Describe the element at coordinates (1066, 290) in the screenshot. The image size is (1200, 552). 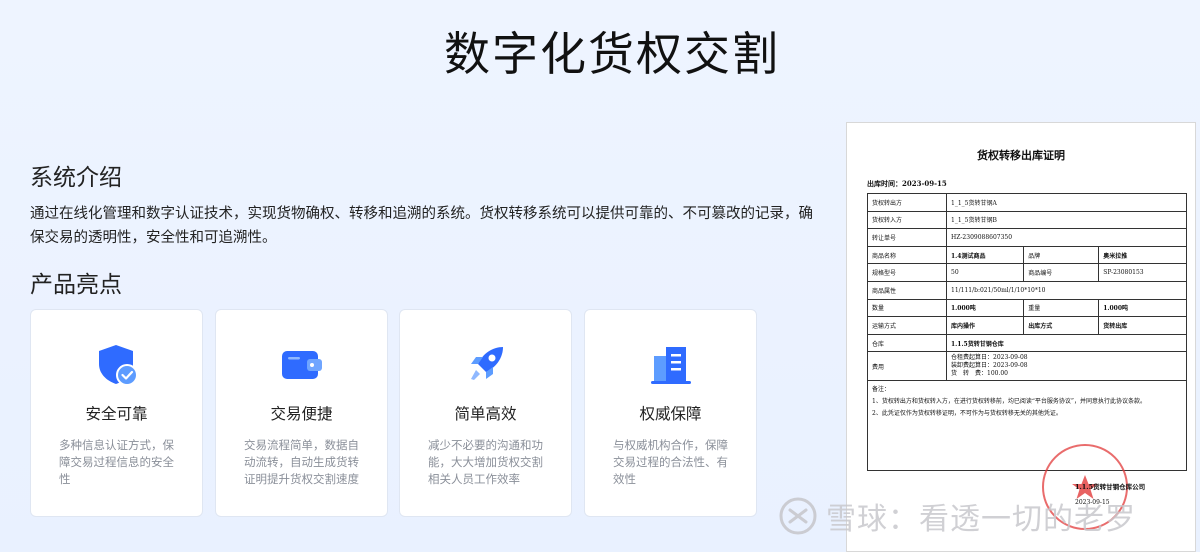
I see `table-cell: 11/111/b:021/50ml/1/10*10*10` at that location.